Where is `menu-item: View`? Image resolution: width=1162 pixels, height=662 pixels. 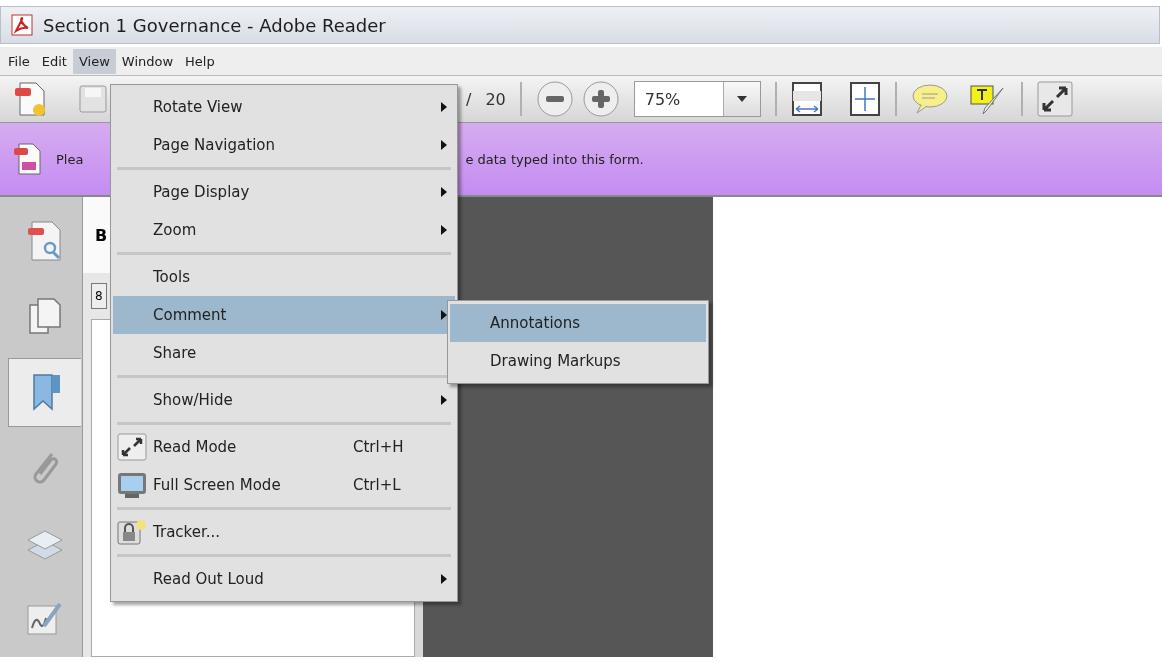
menu-item: View is located at coordinates (94, 61).